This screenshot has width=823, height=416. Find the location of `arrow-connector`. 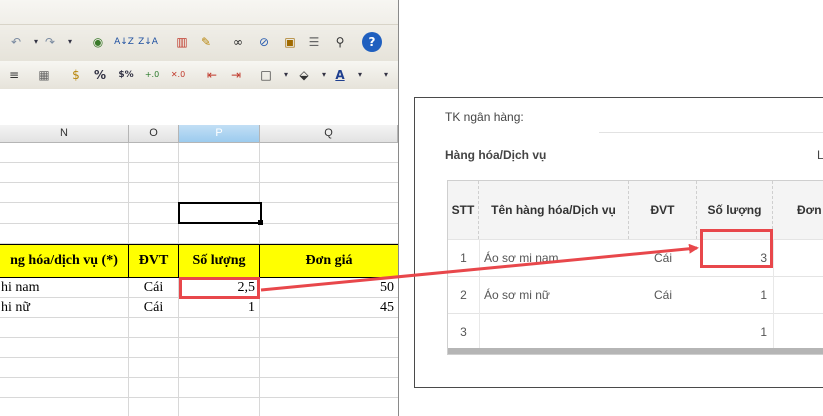

arrow-connector is located at coordinates (479, 267).